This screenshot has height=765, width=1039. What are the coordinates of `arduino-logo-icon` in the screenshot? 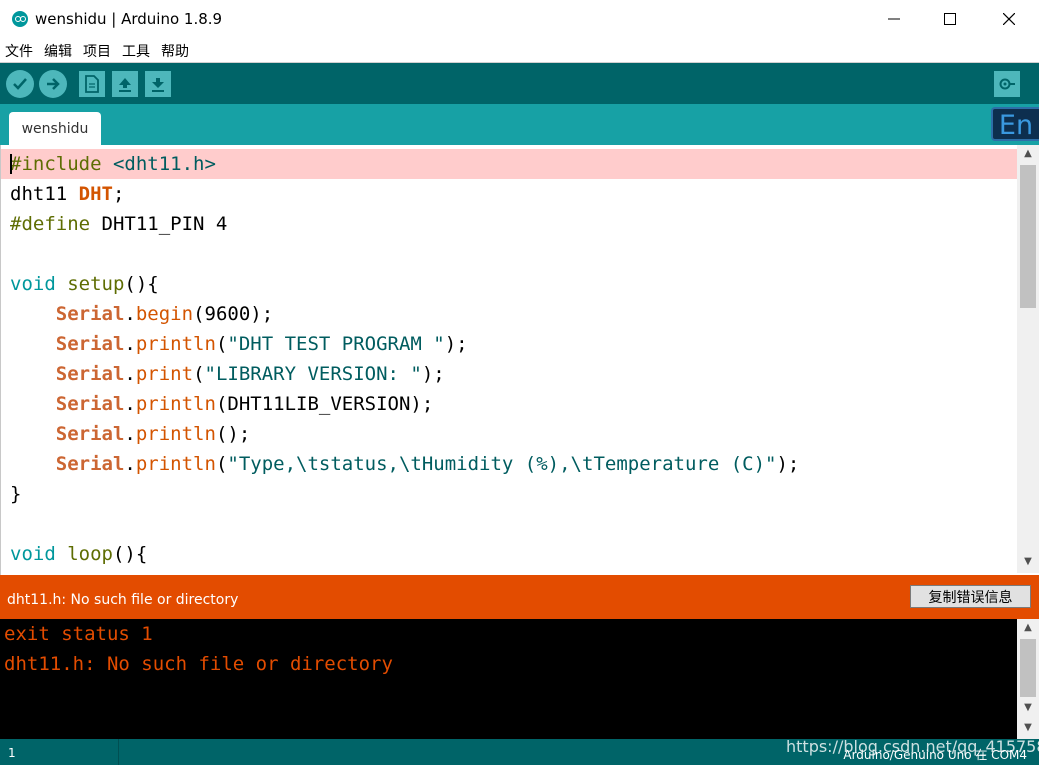 It's located at (20, 19).